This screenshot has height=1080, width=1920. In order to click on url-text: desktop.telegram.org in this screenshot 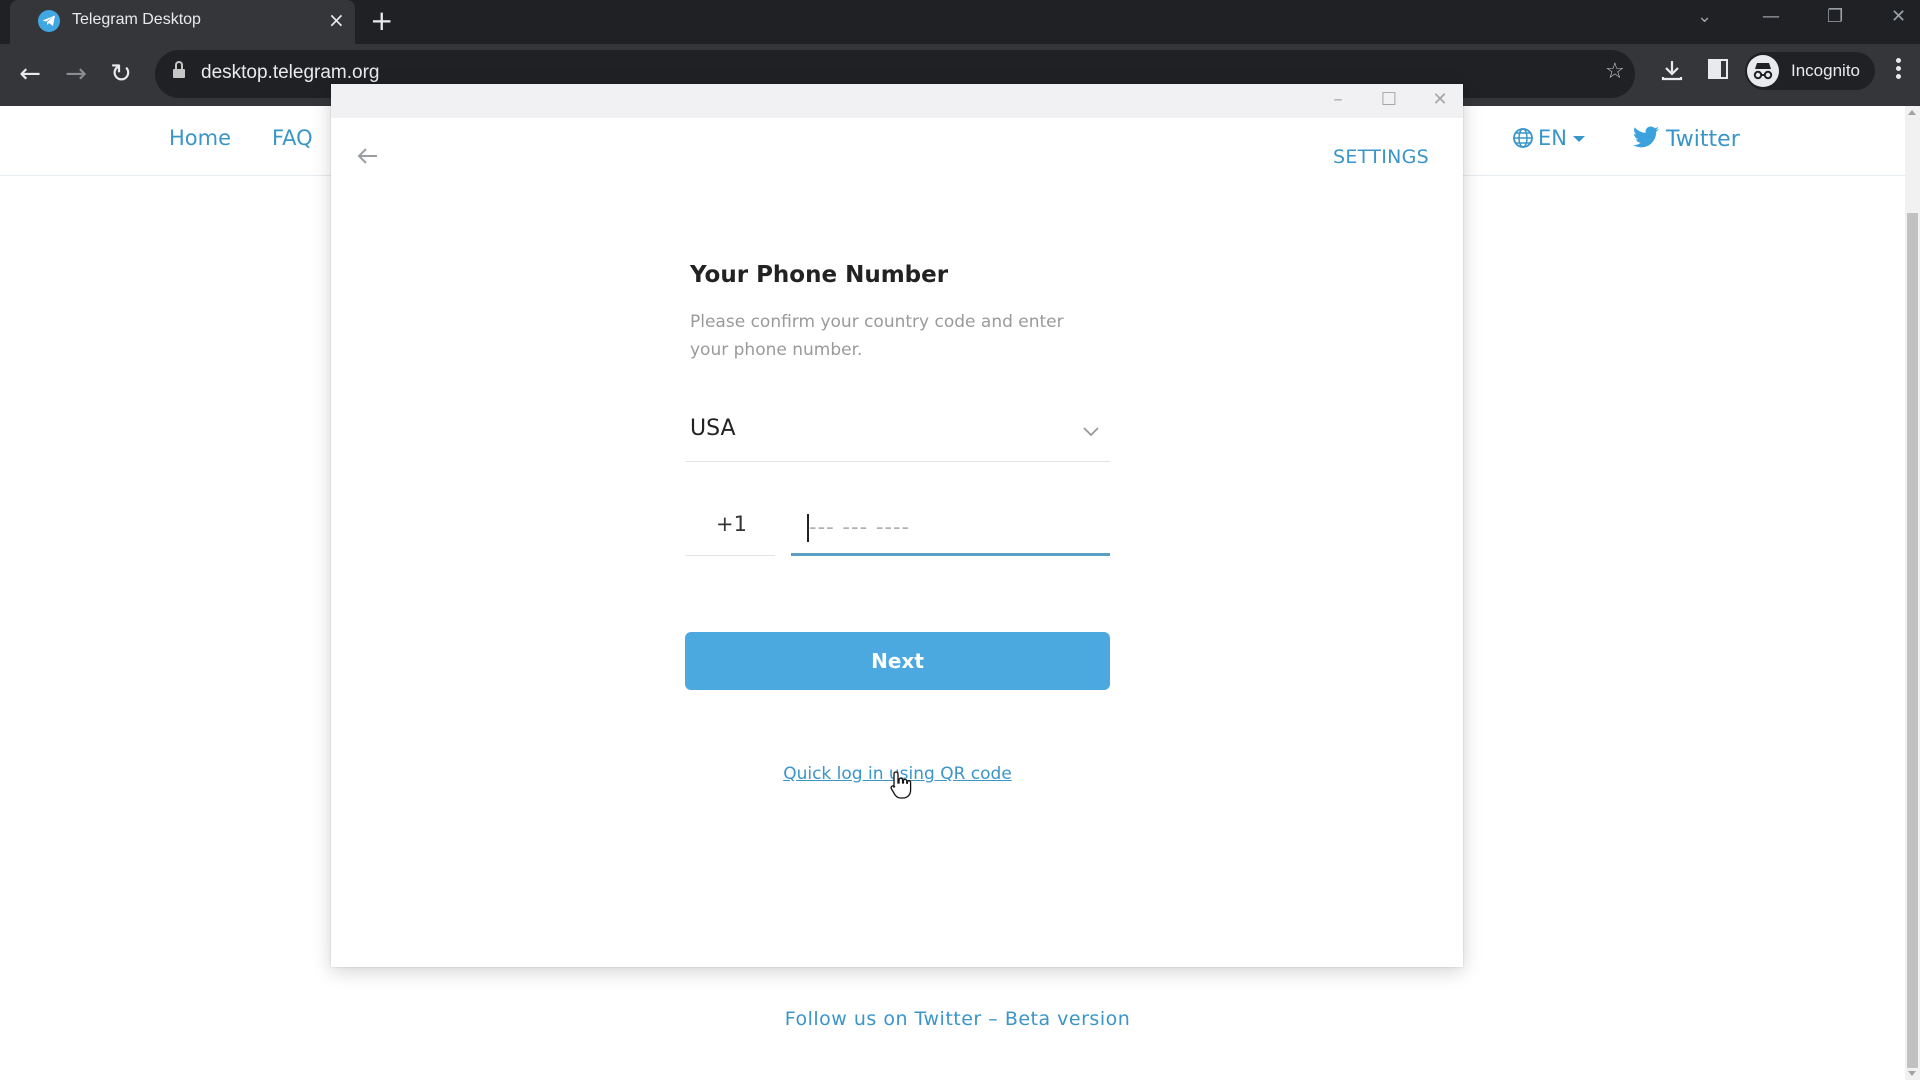, I will do `click(290, 73)`.